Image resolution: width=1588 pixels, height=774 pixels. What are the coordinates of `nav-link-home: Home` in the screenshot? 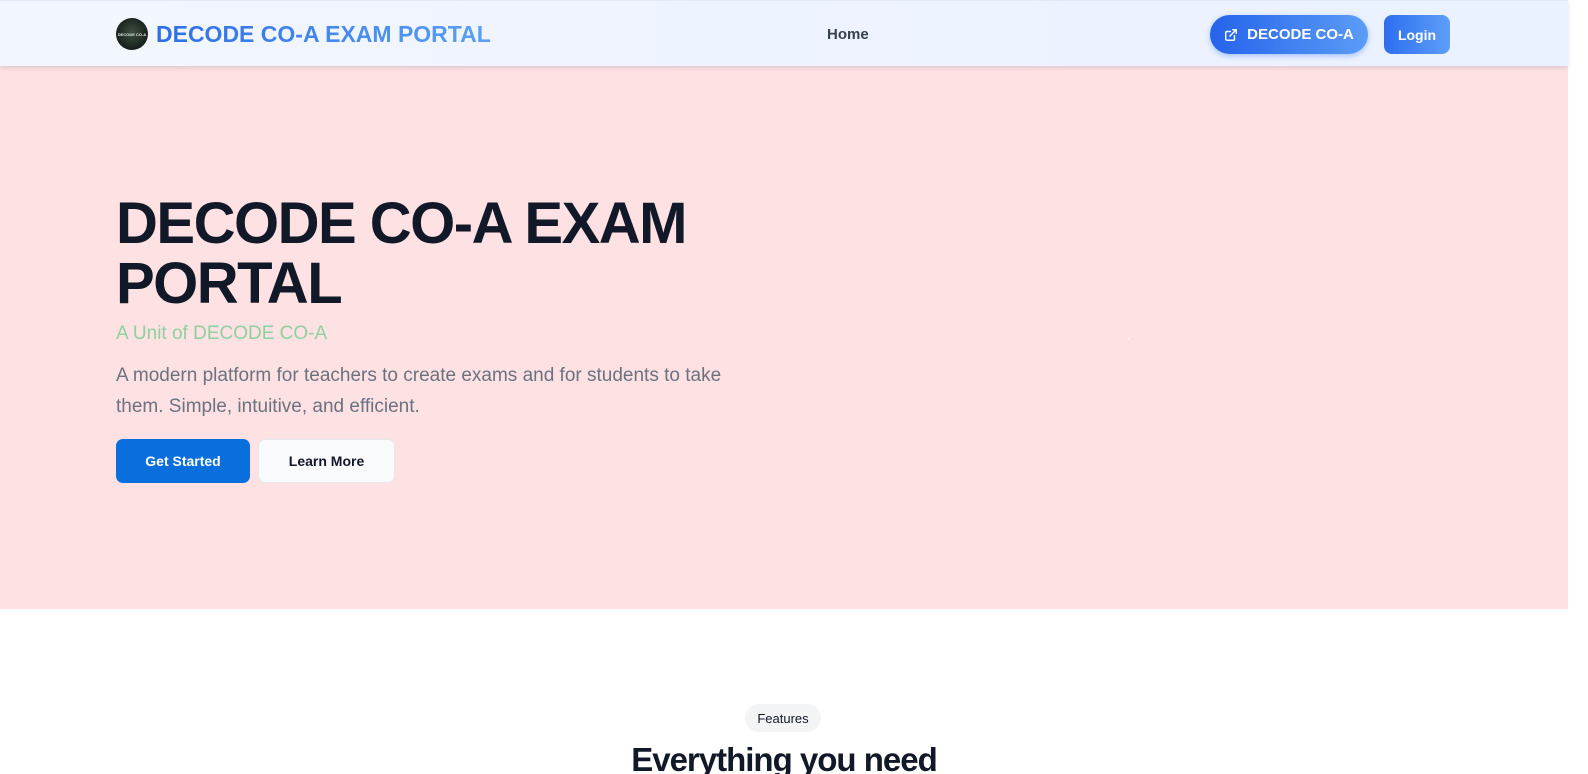 It's located at (848, 34).